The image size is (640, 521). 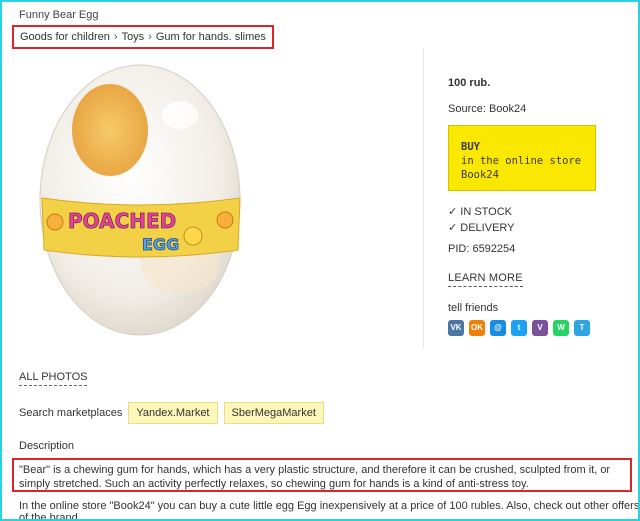 What do you see at coordinates (480, 212) in the screenshot?
I see `in-stock-label: ✓ IN STOCK` at bounding box center [480, 212].